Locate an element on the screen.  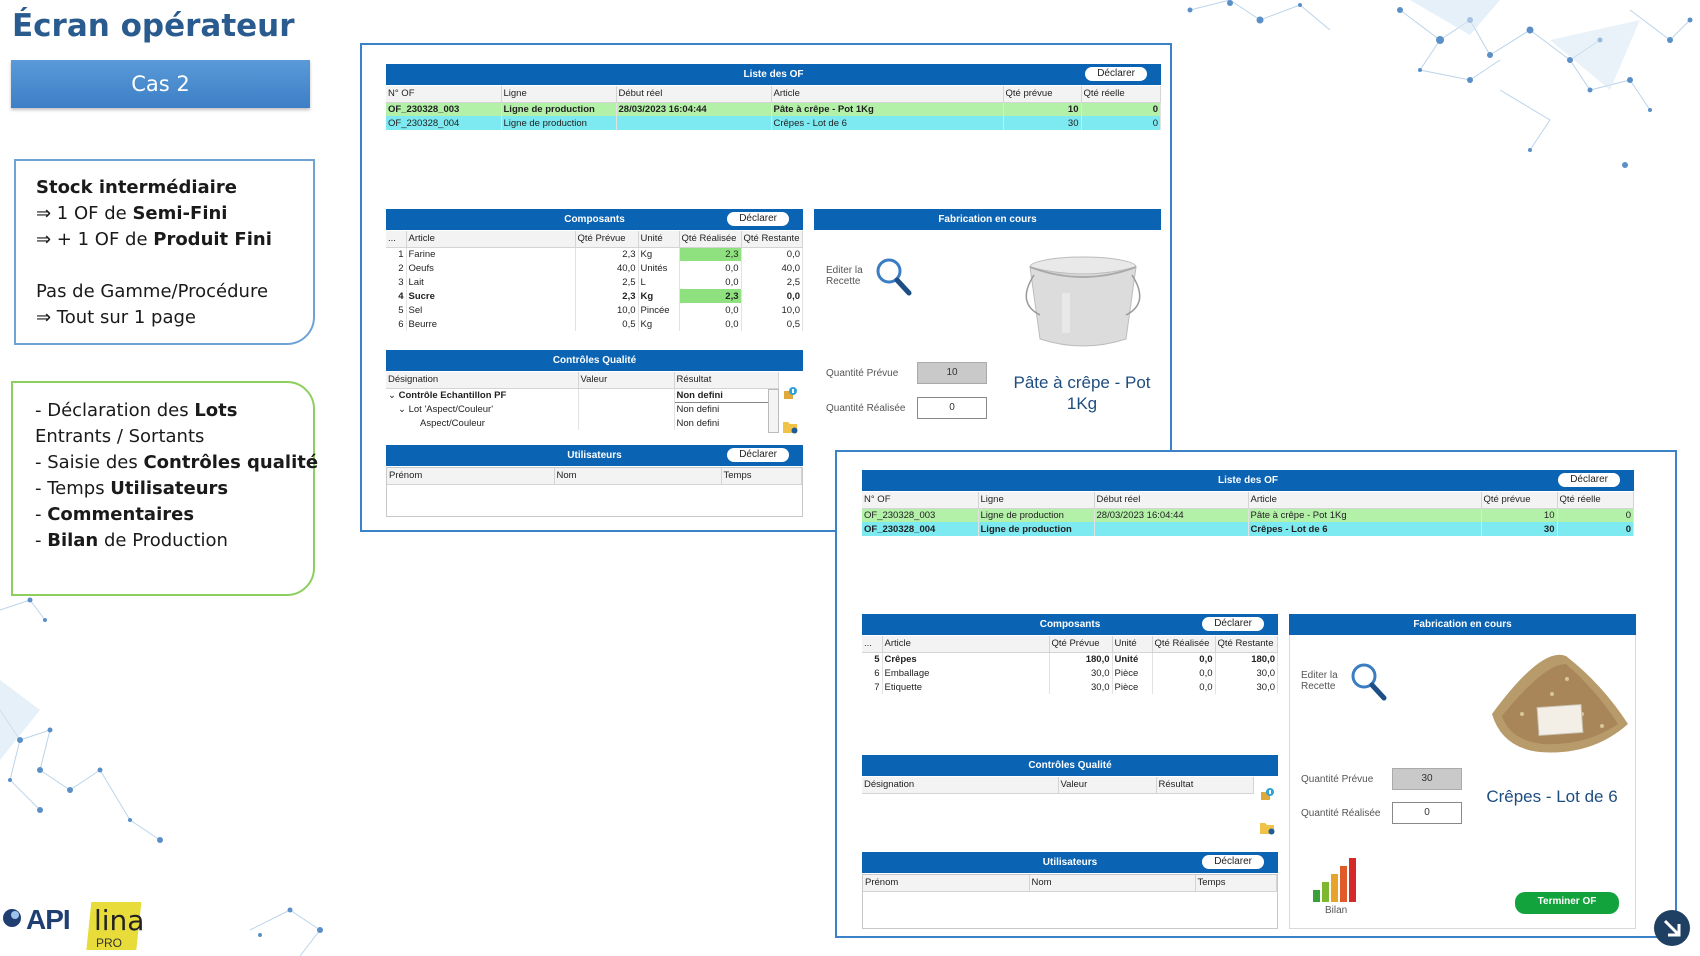
composant-row: 5 Crêpes 180,0 Unité 0,0 180,0 is located at coordinates (1070, 659).